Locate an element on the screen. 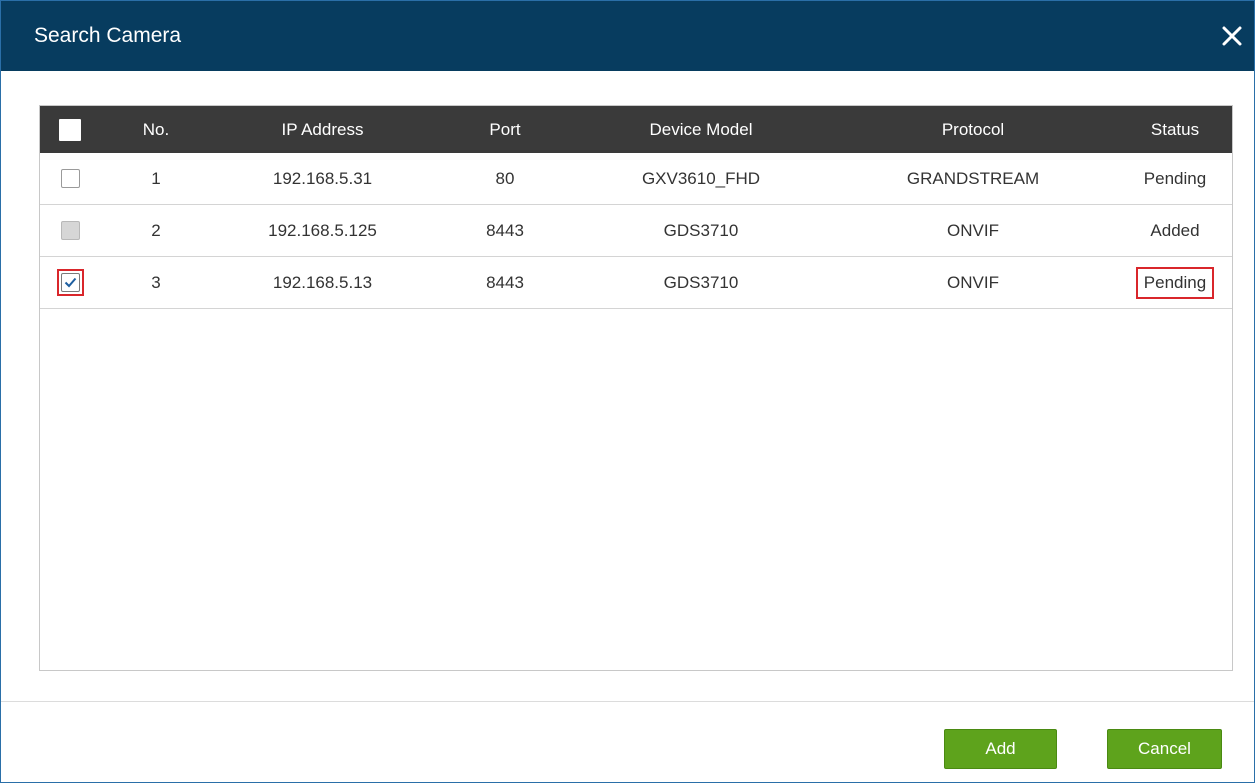 This screenshot has width=1255, height=783. row-ip-address: 192.168.5.125 is located at coordinates (322, 230).